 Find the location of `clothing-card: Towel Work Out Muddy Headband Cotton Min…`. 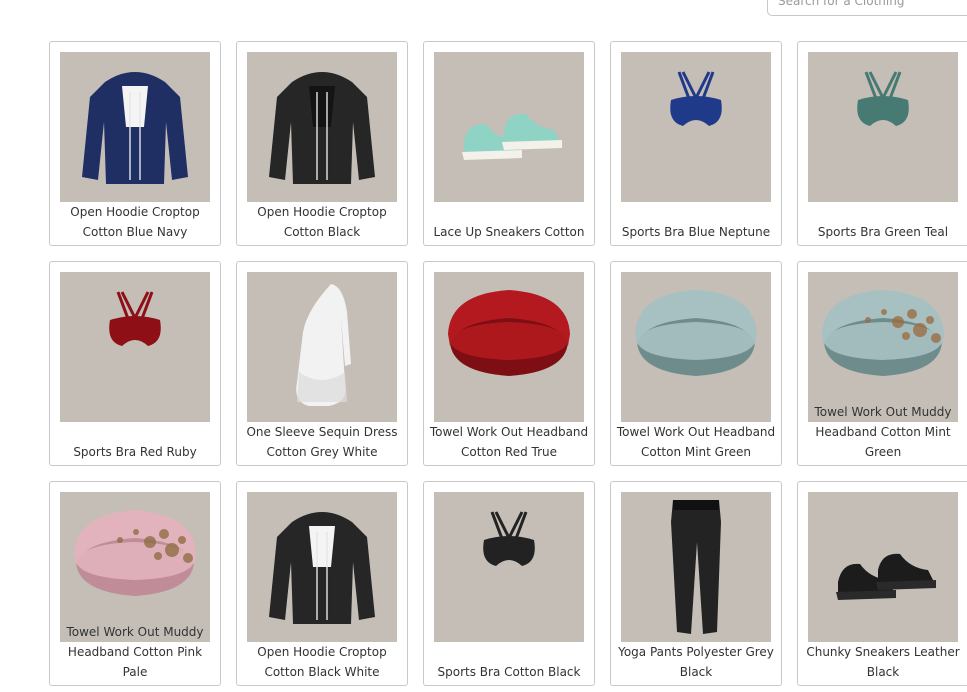

clothing-card: Towel Work Out Muddy Headband Cotton Min… is located at coordinates (882, 363).